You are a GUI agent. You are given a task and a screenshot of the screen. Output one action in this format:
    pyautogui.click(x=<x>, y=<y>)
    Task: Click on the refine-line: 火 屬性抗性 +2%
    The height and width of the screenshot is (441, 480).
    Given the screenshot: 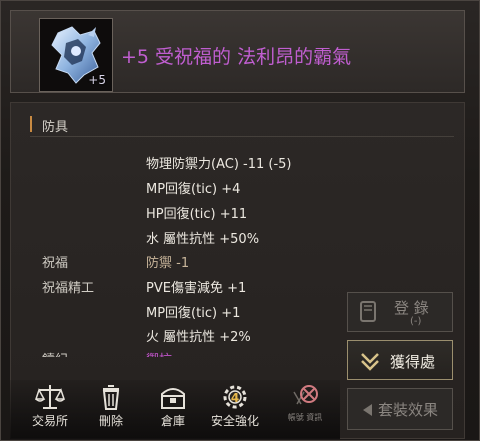 What is the action you would take?
    pyautogui.click(x=198, y=337)
    